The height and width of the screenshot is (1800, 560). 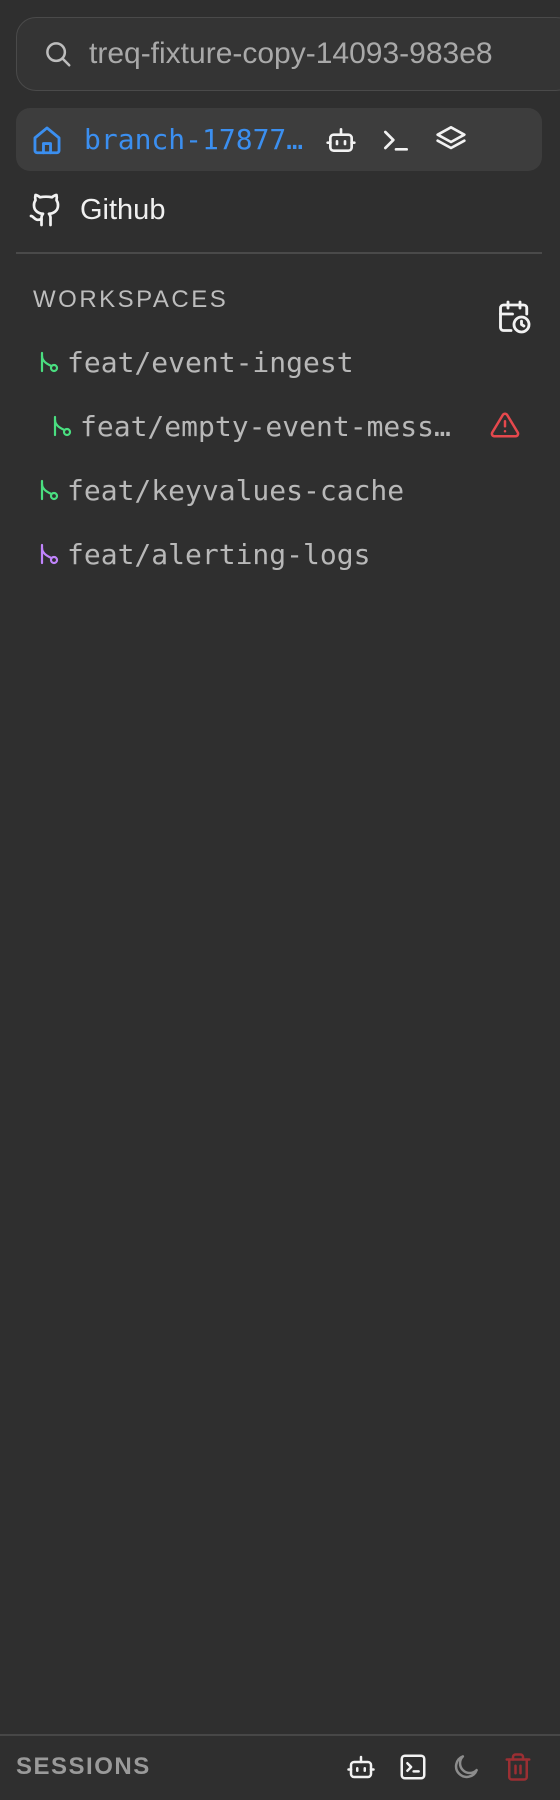 I want to click on footer-divider, so click(x=280, y=1735).